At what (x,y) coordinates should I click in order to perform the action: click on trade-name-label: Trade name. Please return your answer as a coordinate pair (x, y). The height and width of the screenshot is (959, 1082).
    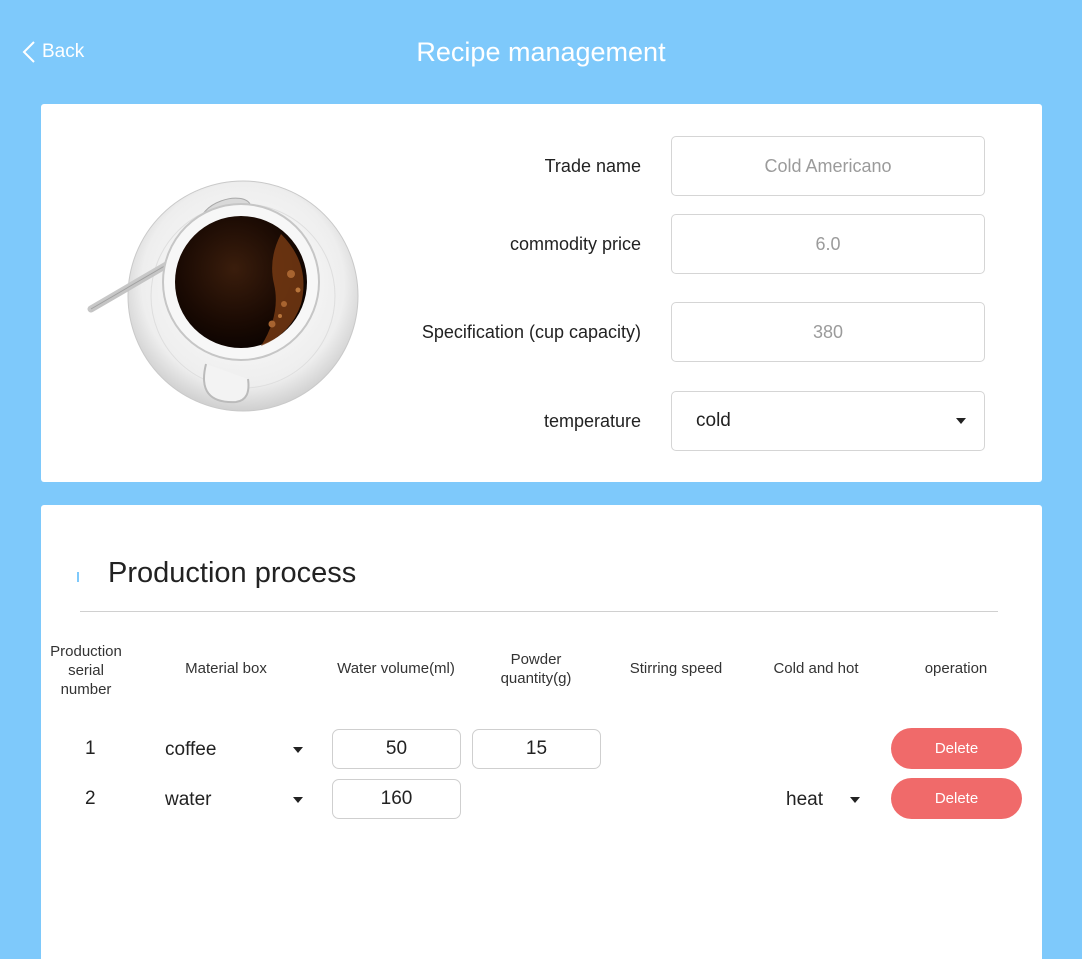
    Looking at the image, I should click on (592, 166).